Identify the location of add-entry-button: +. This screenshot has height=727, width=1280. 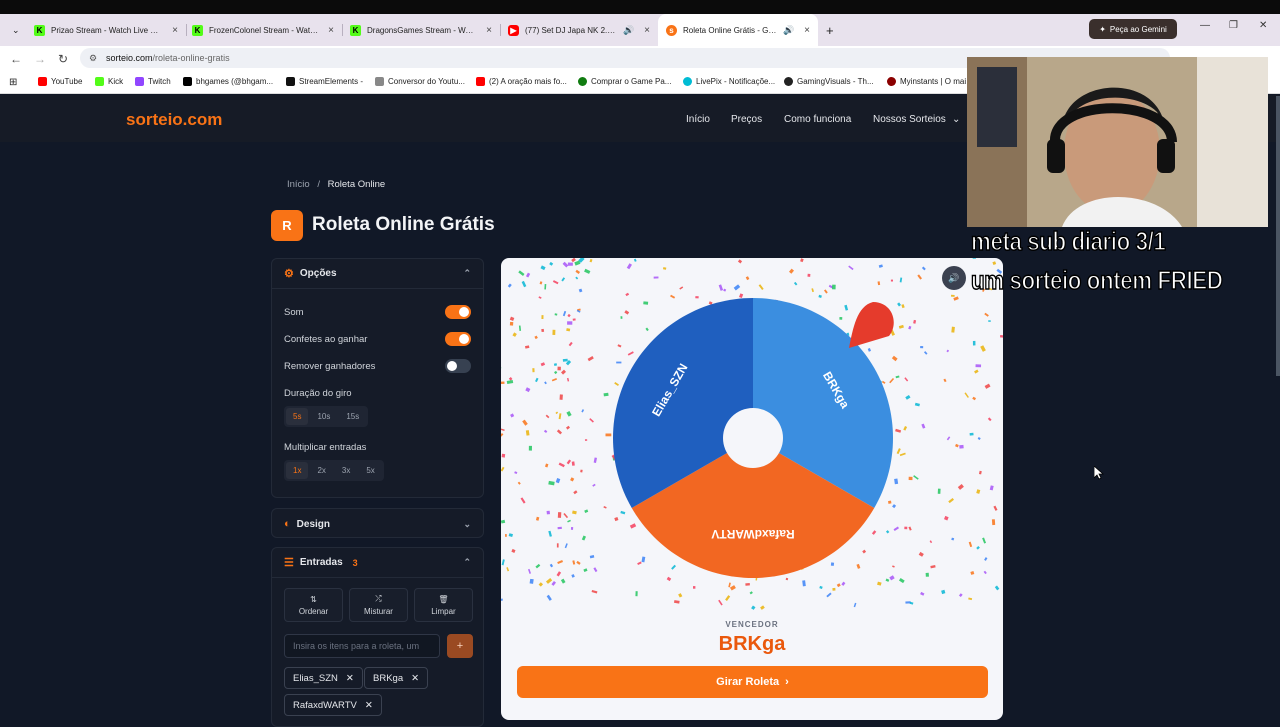
(460, 646).